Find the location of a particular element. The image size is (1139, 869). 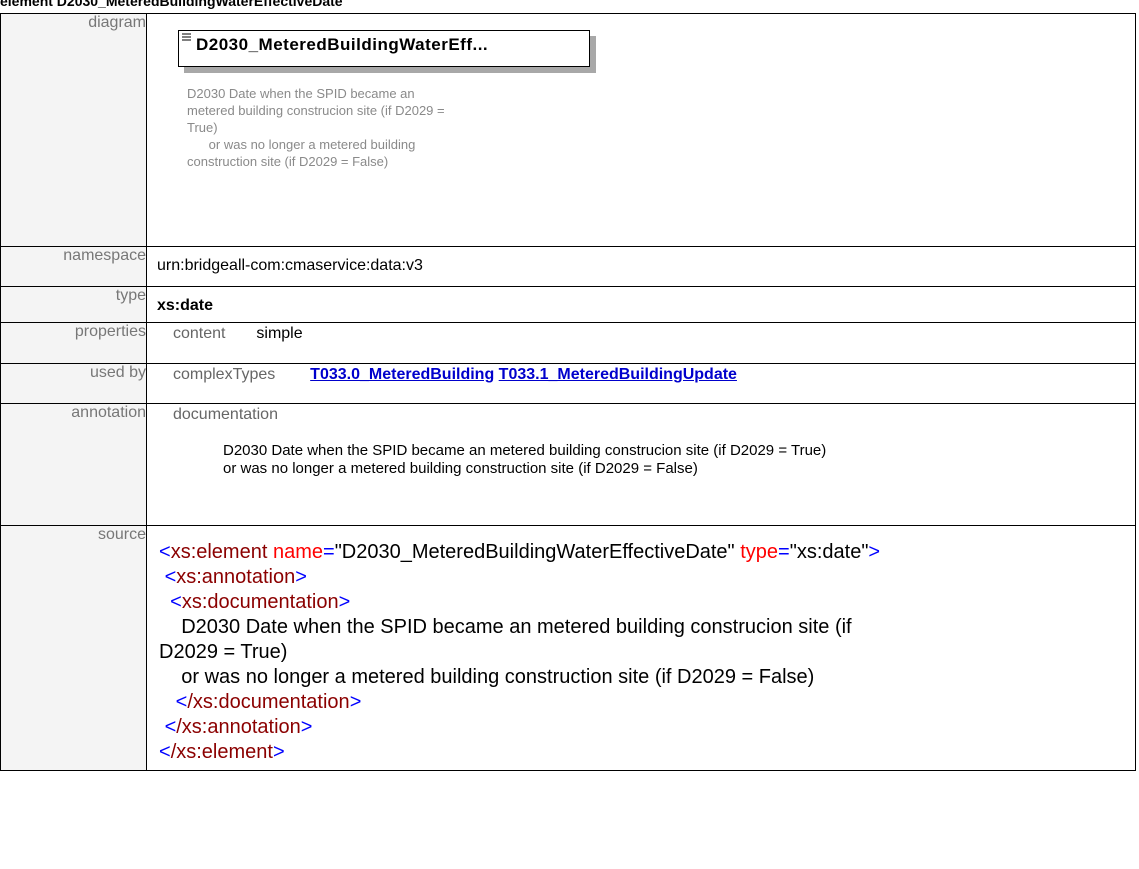

property-value: simple is located at coordinates (279, 333).